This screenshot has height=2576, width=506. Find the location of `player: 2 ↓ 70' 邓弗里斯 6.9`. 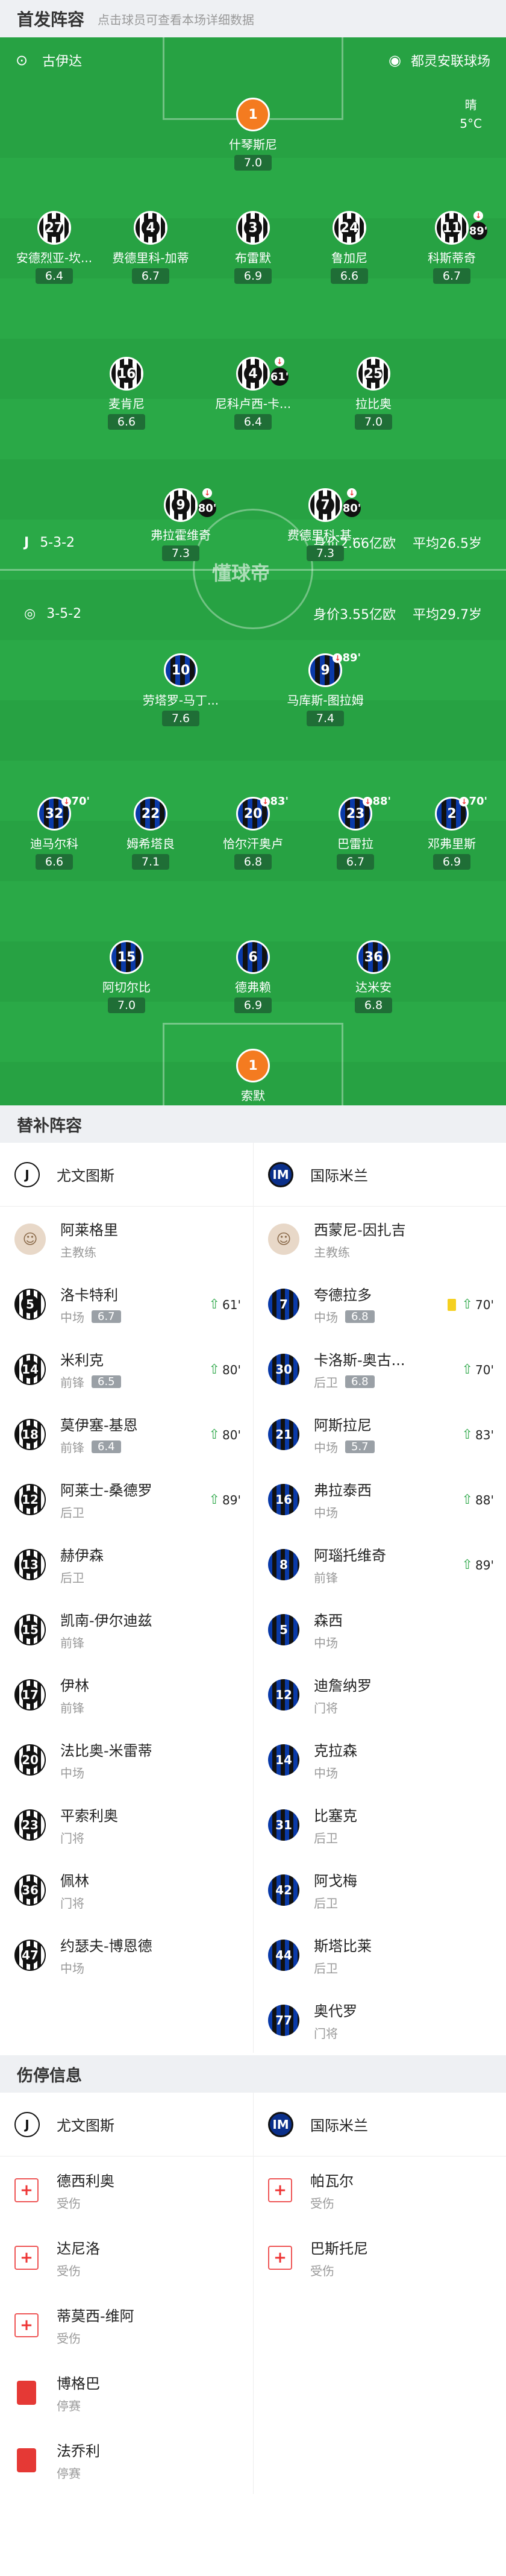

player: 2 ↓ 70' 邓弗里斯 6.9 is located at coordinates (452, 832).